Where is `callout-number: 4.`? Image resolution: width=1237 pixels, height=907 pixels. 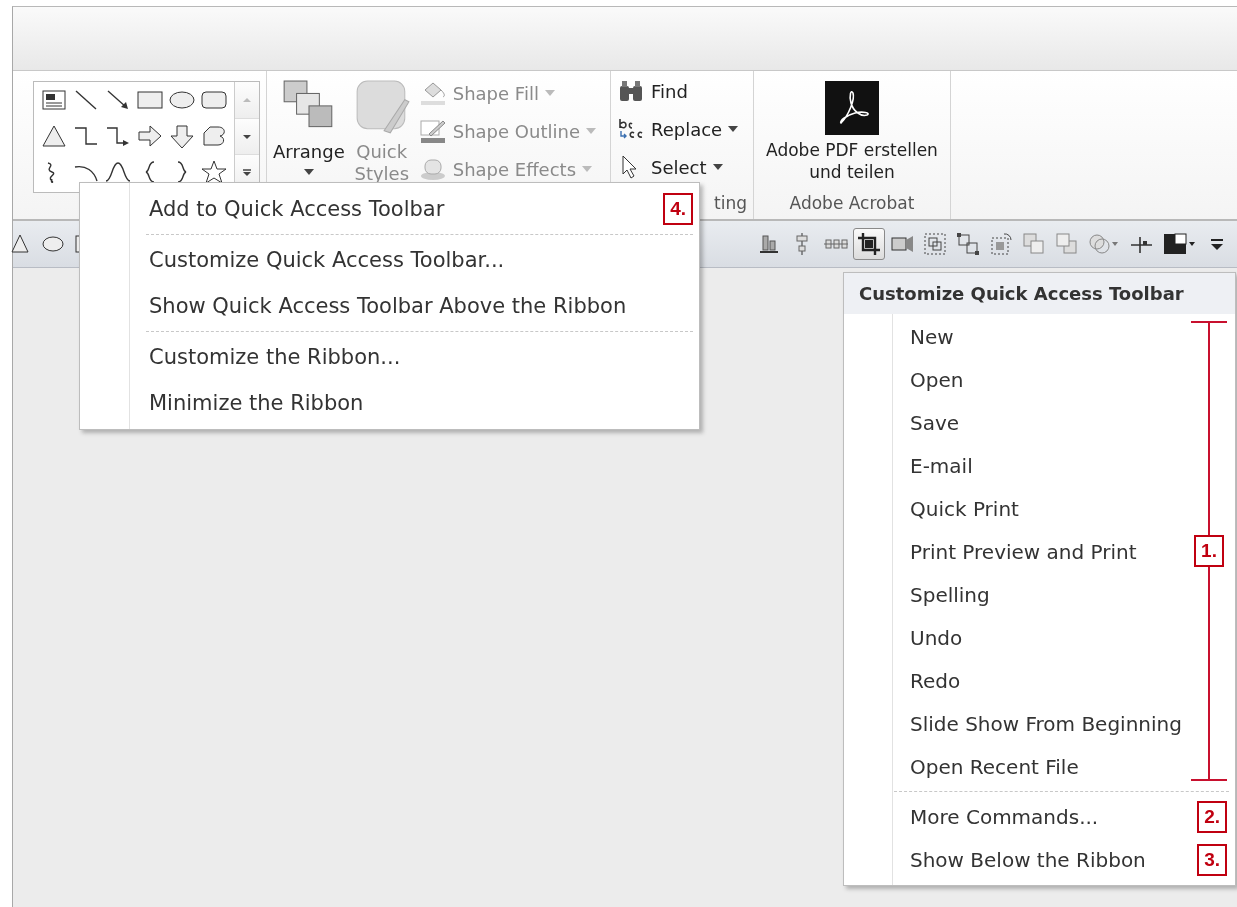
callout-number: 4. is located at coordinates (678, 209).